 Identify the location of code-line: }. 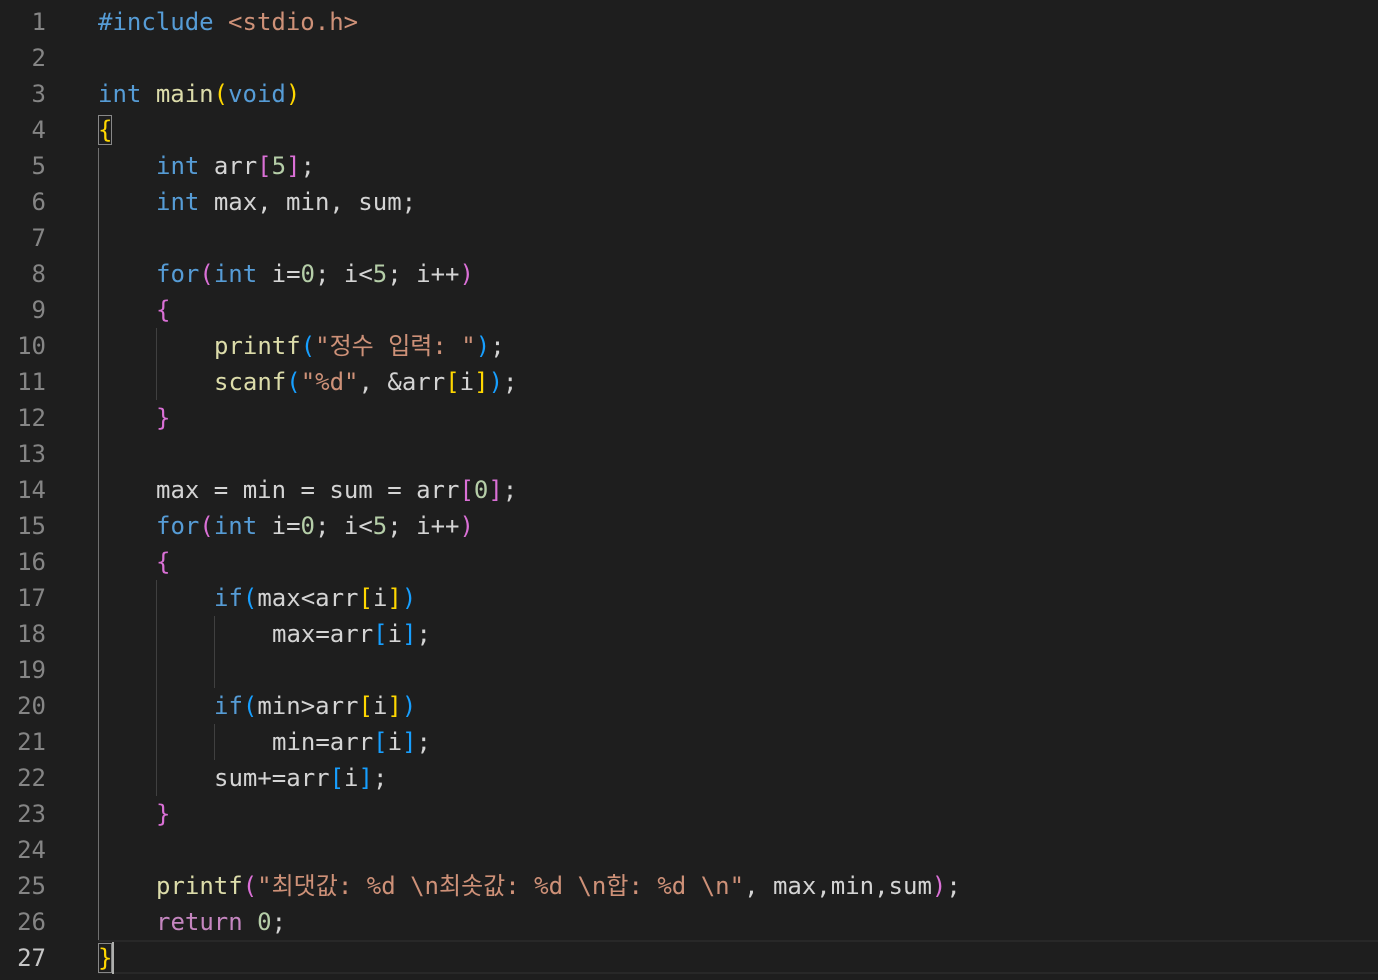
(163, 418).